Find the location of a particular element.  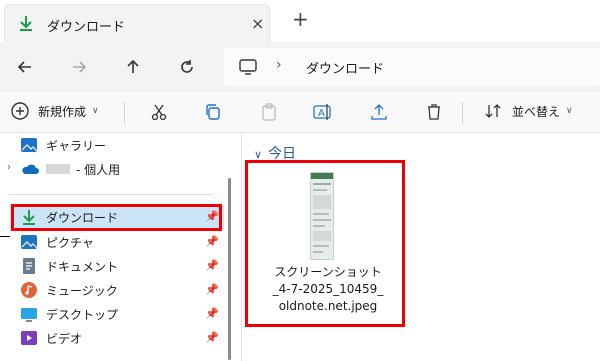

sidebar-item-documents: ドキュメント is located at coordinates (69, 266).